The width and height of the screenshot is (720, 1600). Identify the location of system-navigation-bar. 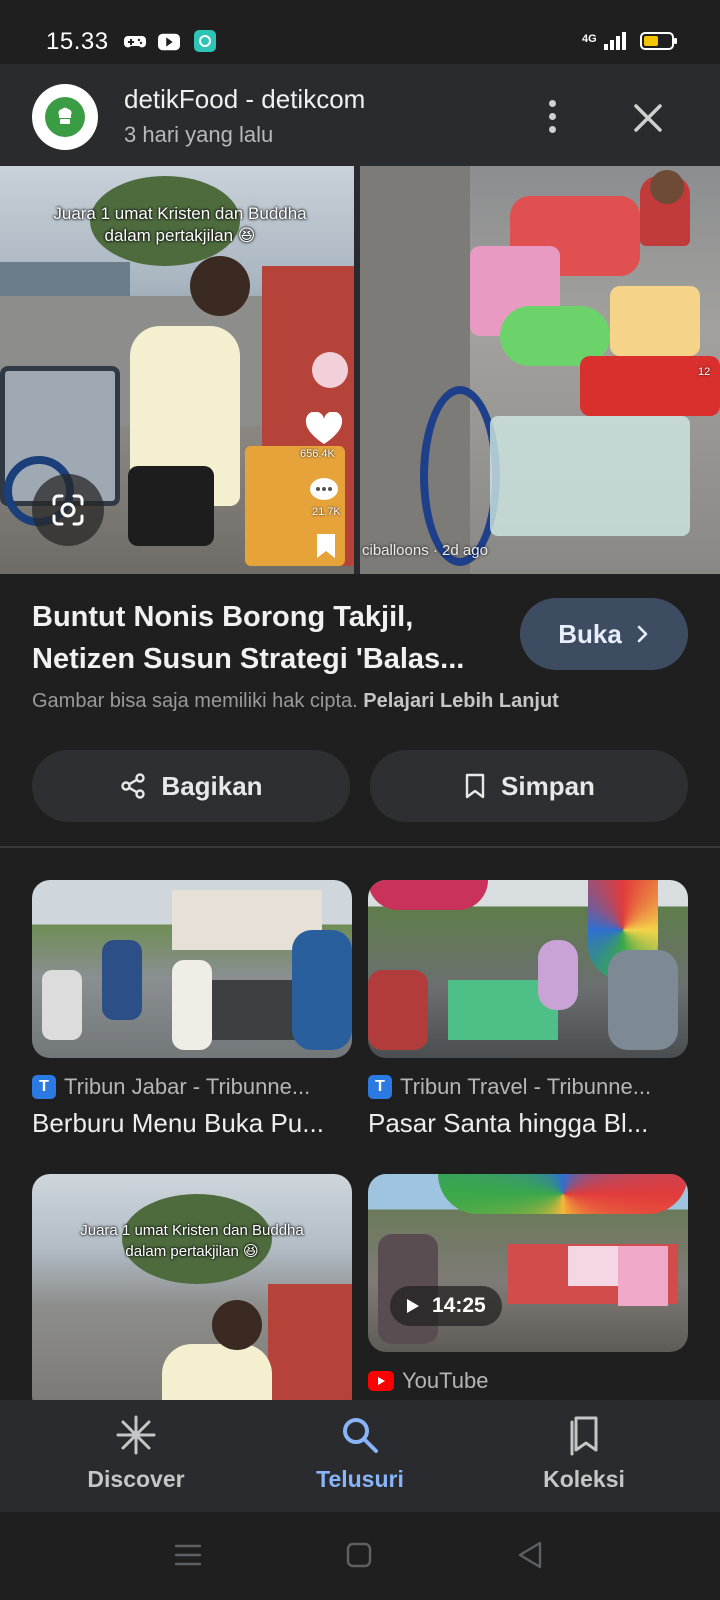
(360, 1556).